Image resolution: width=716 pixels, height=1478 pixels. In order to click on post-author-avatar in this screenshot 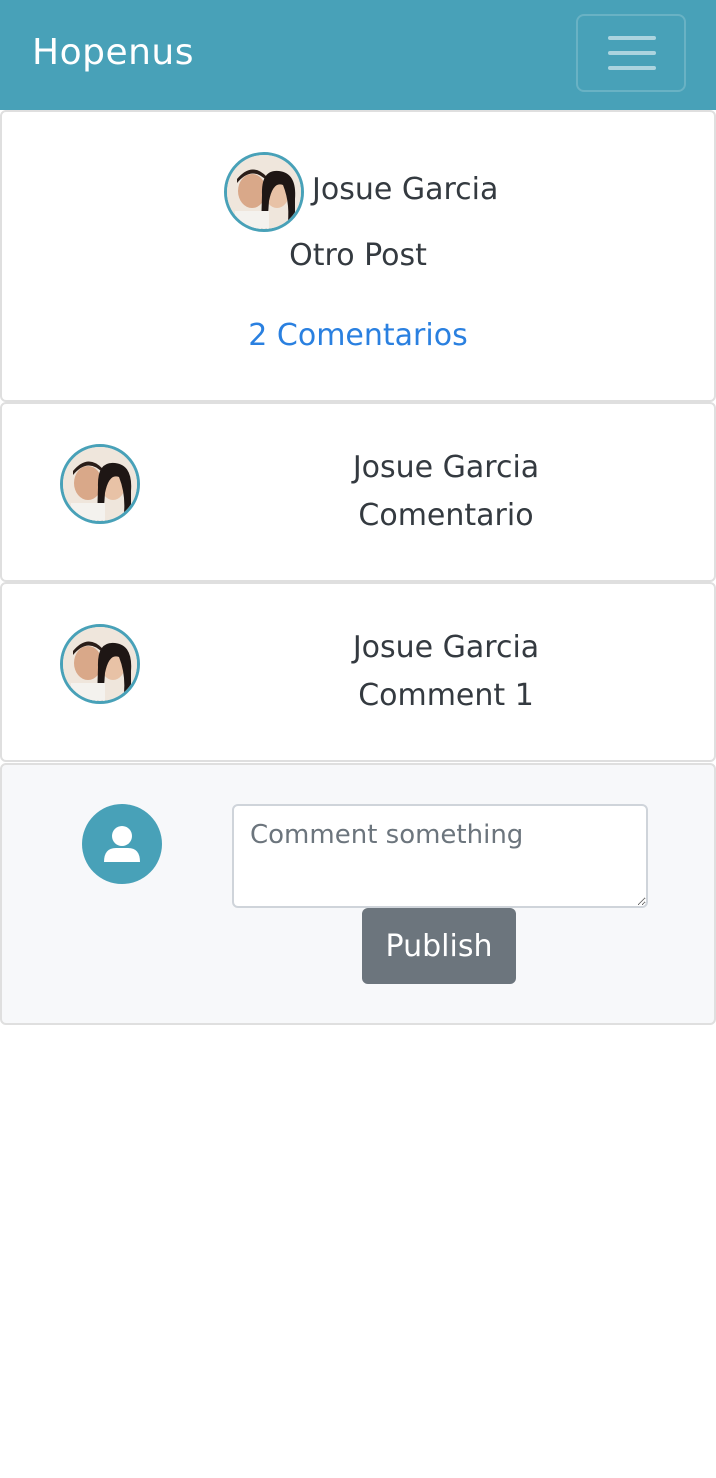, I will do `click(264, 192)`.